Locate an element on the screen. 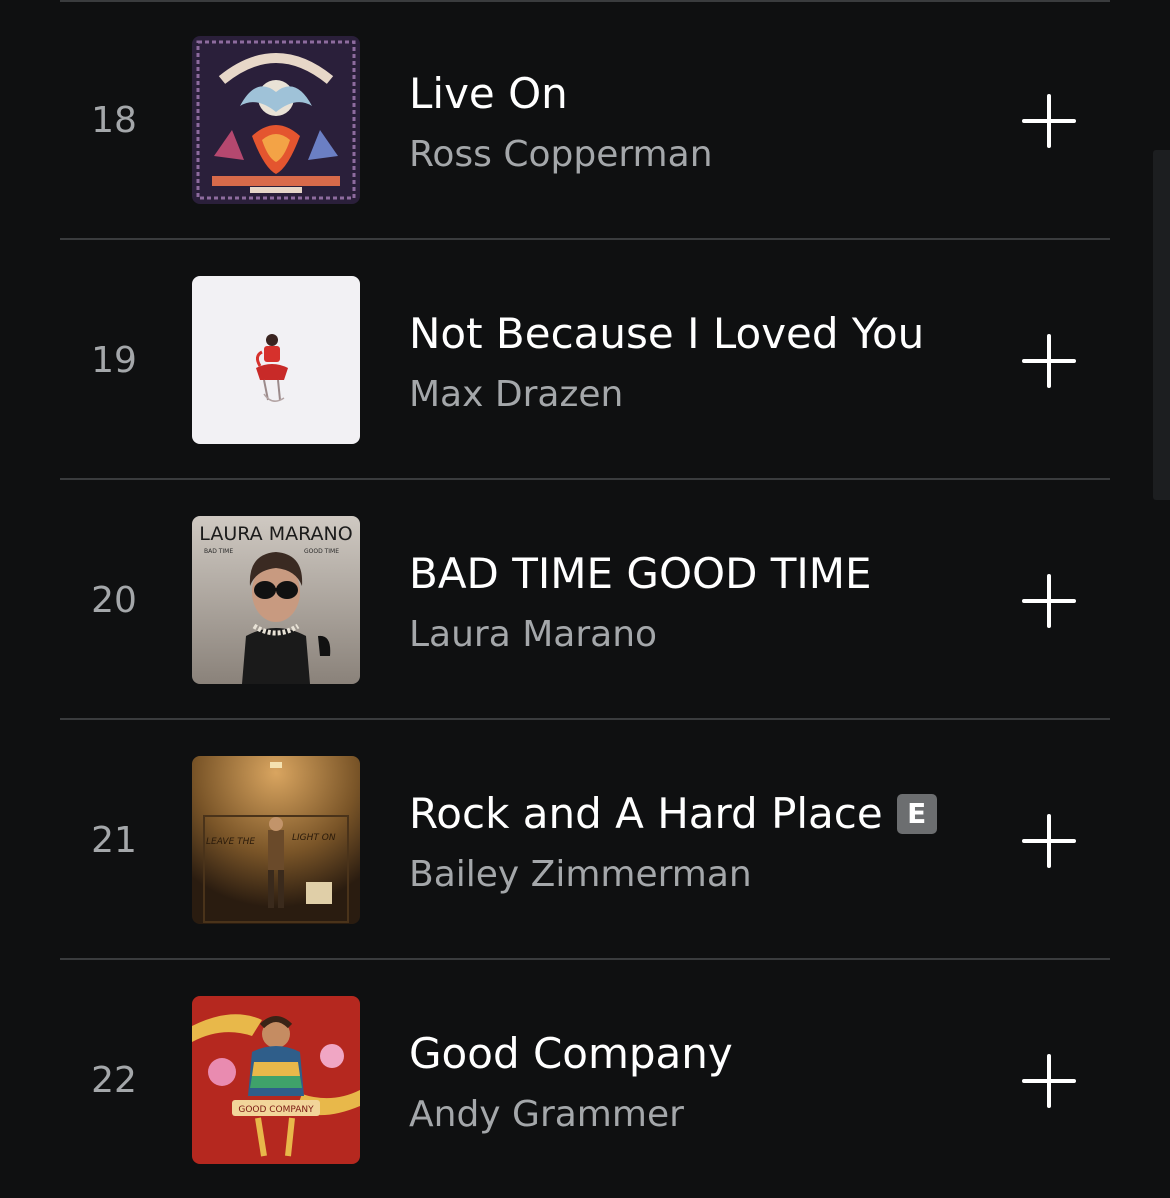 Image resolution: width=1170 pixels, height=1198 pixels. track-title: Not Because I Loved You is located at coordinates (666, 334).